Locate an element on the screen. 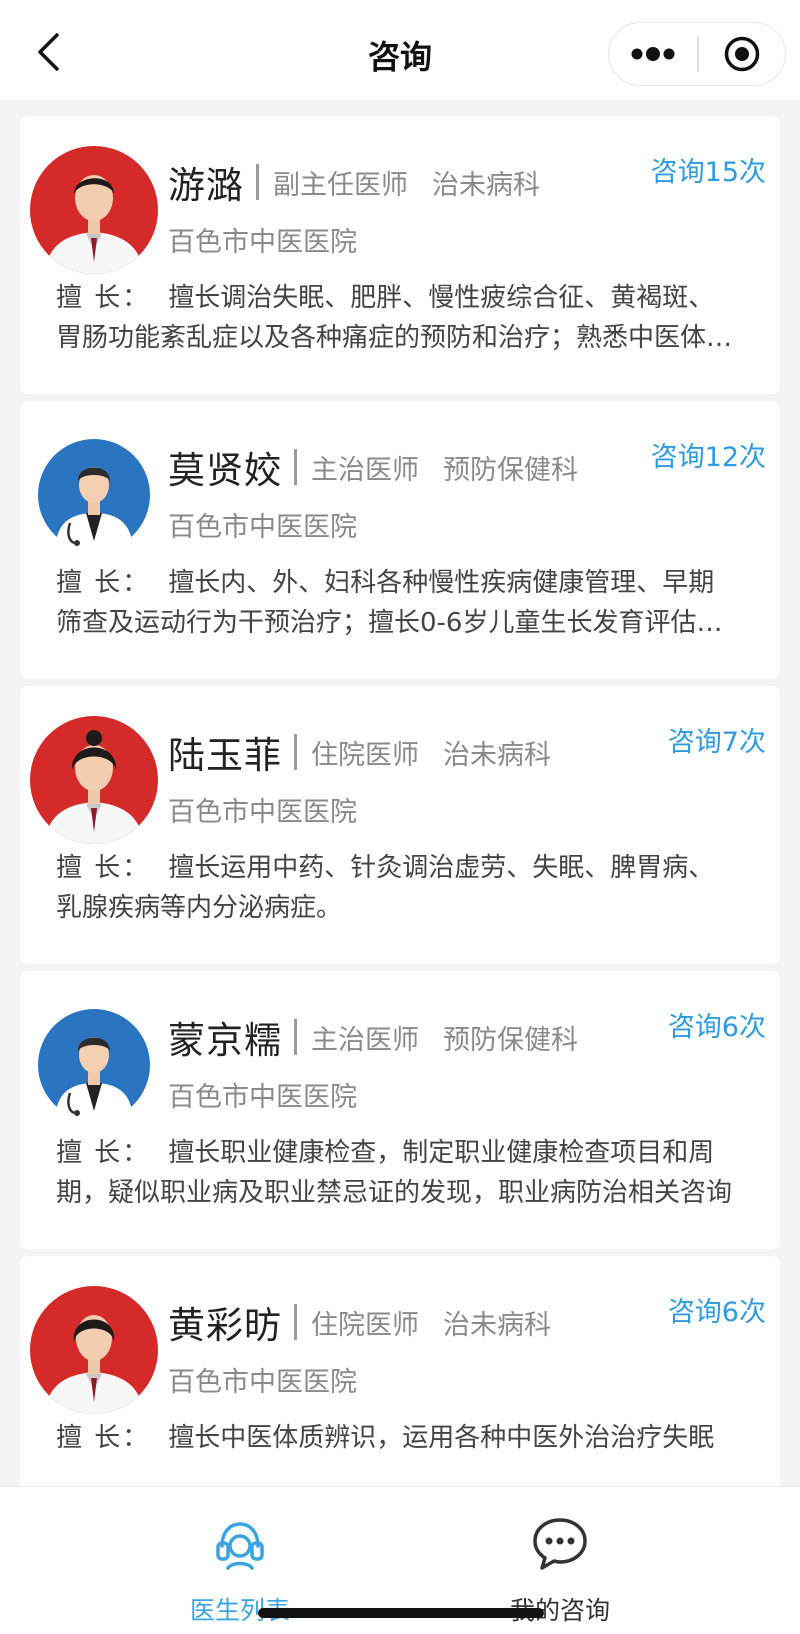 Image resolution: width=800 pixels, height=1634 pixels. doctor-name-row: 陆玉菲 住院医师 治未病科 is located at coordinates (359, 752).